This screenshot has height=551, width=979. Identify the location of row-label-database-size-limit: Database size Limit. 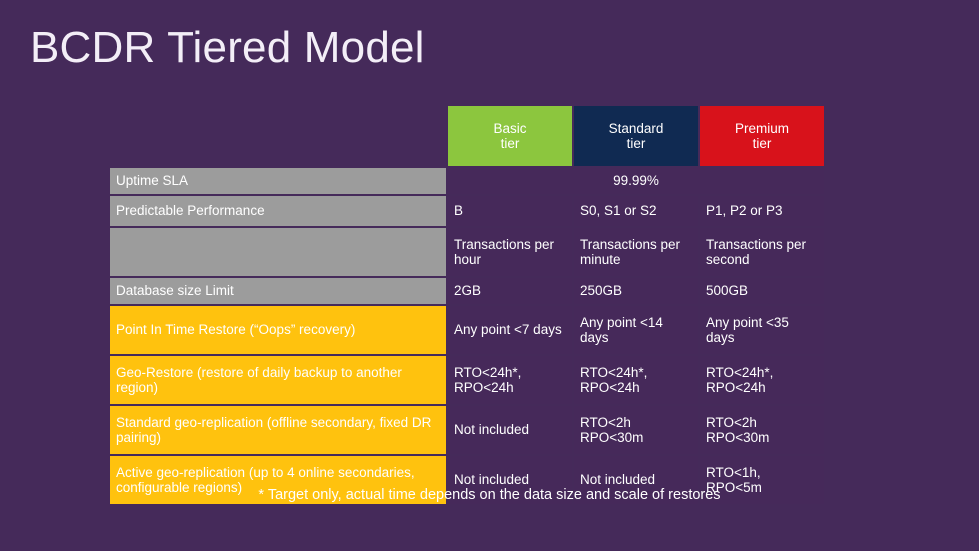
(278, 291).